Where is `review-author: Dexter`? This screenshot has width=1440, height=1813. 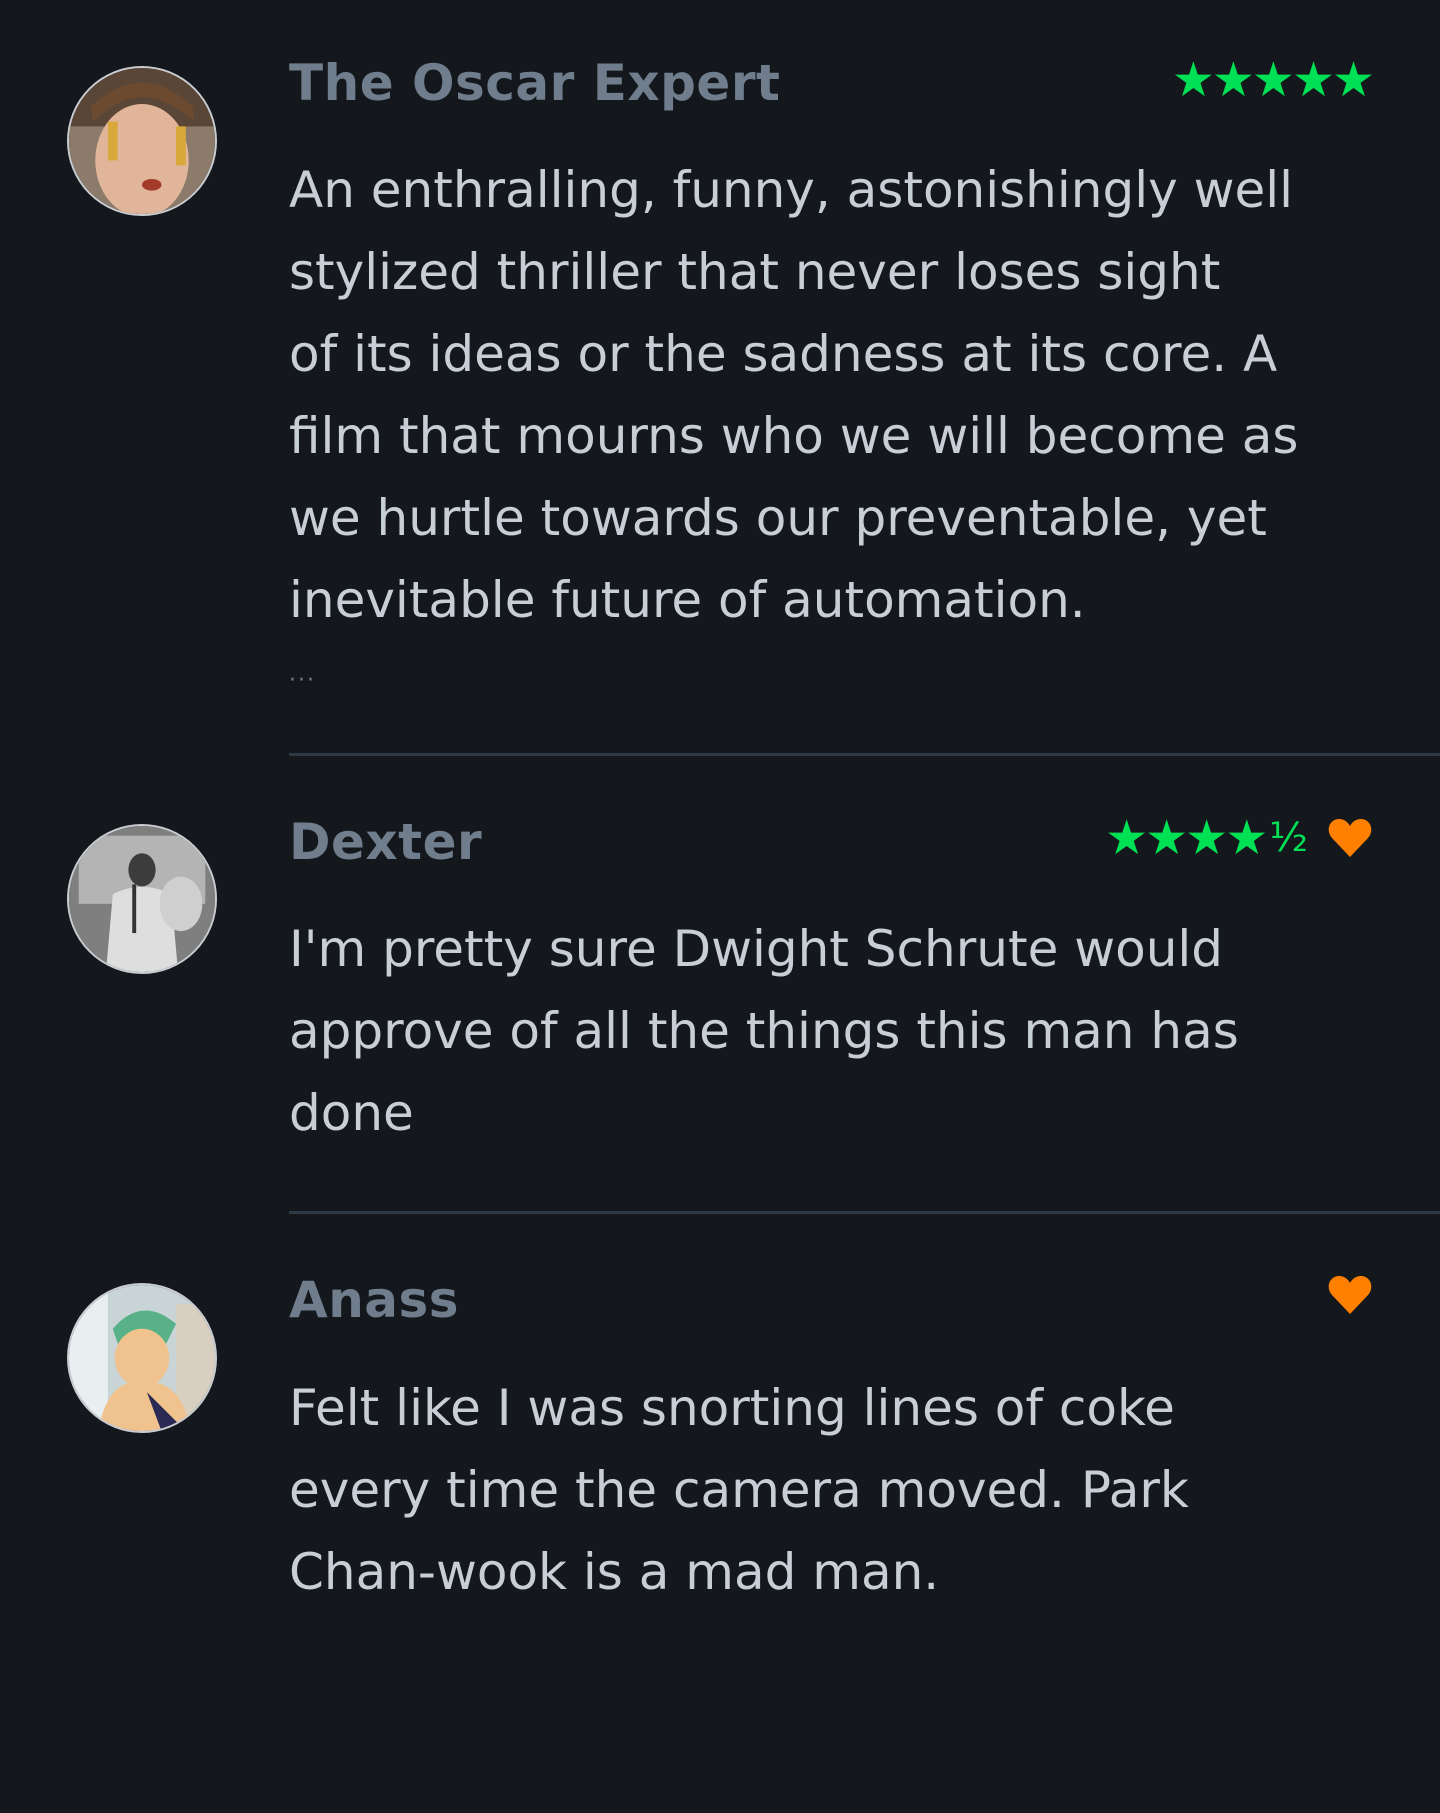 review-author: Dexter is located at coordinates (385, 842).